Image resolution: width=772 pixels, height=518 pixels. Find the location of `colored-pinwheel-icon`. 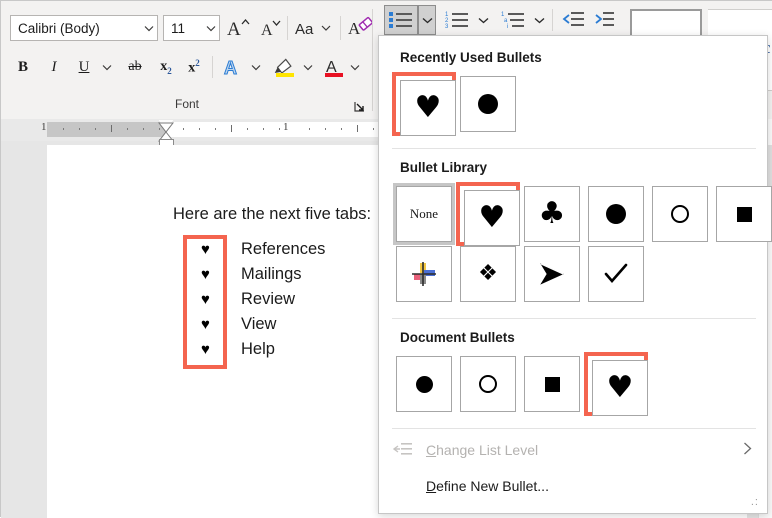

colored-pinwheel-icon is located at coordinates (424, 274).